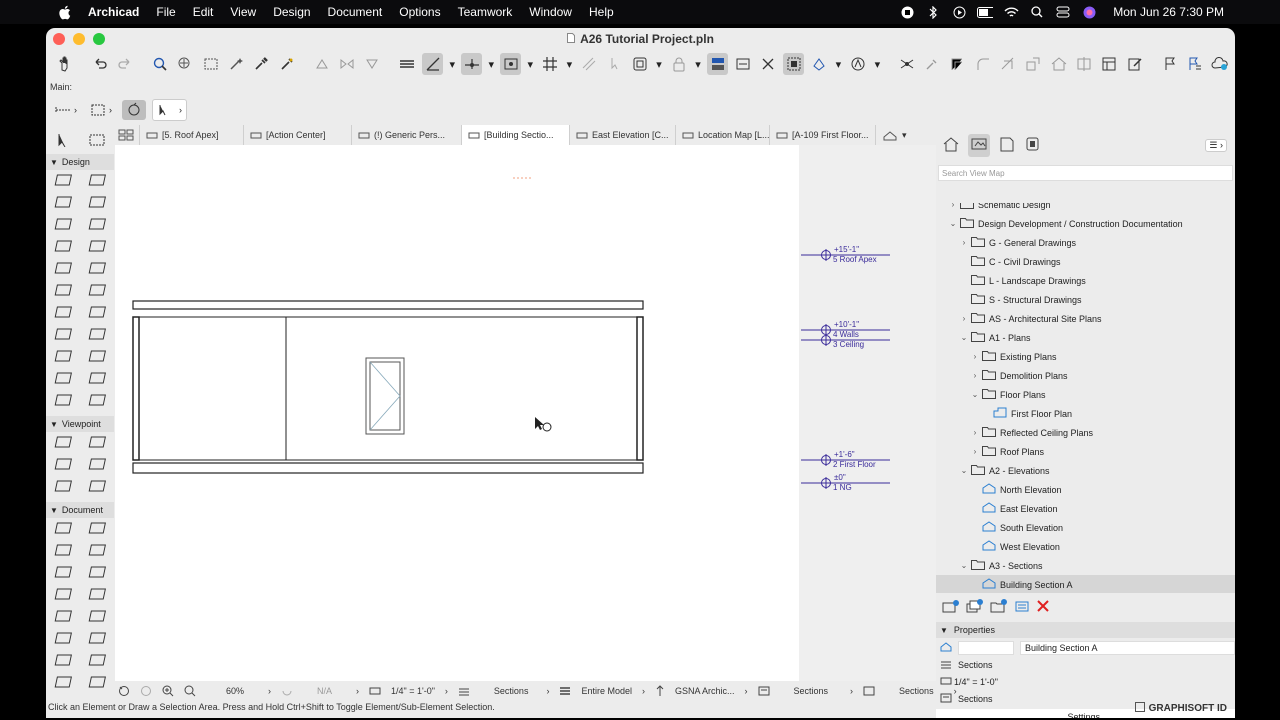  I want to click on shading-icon, so click(857, 64).